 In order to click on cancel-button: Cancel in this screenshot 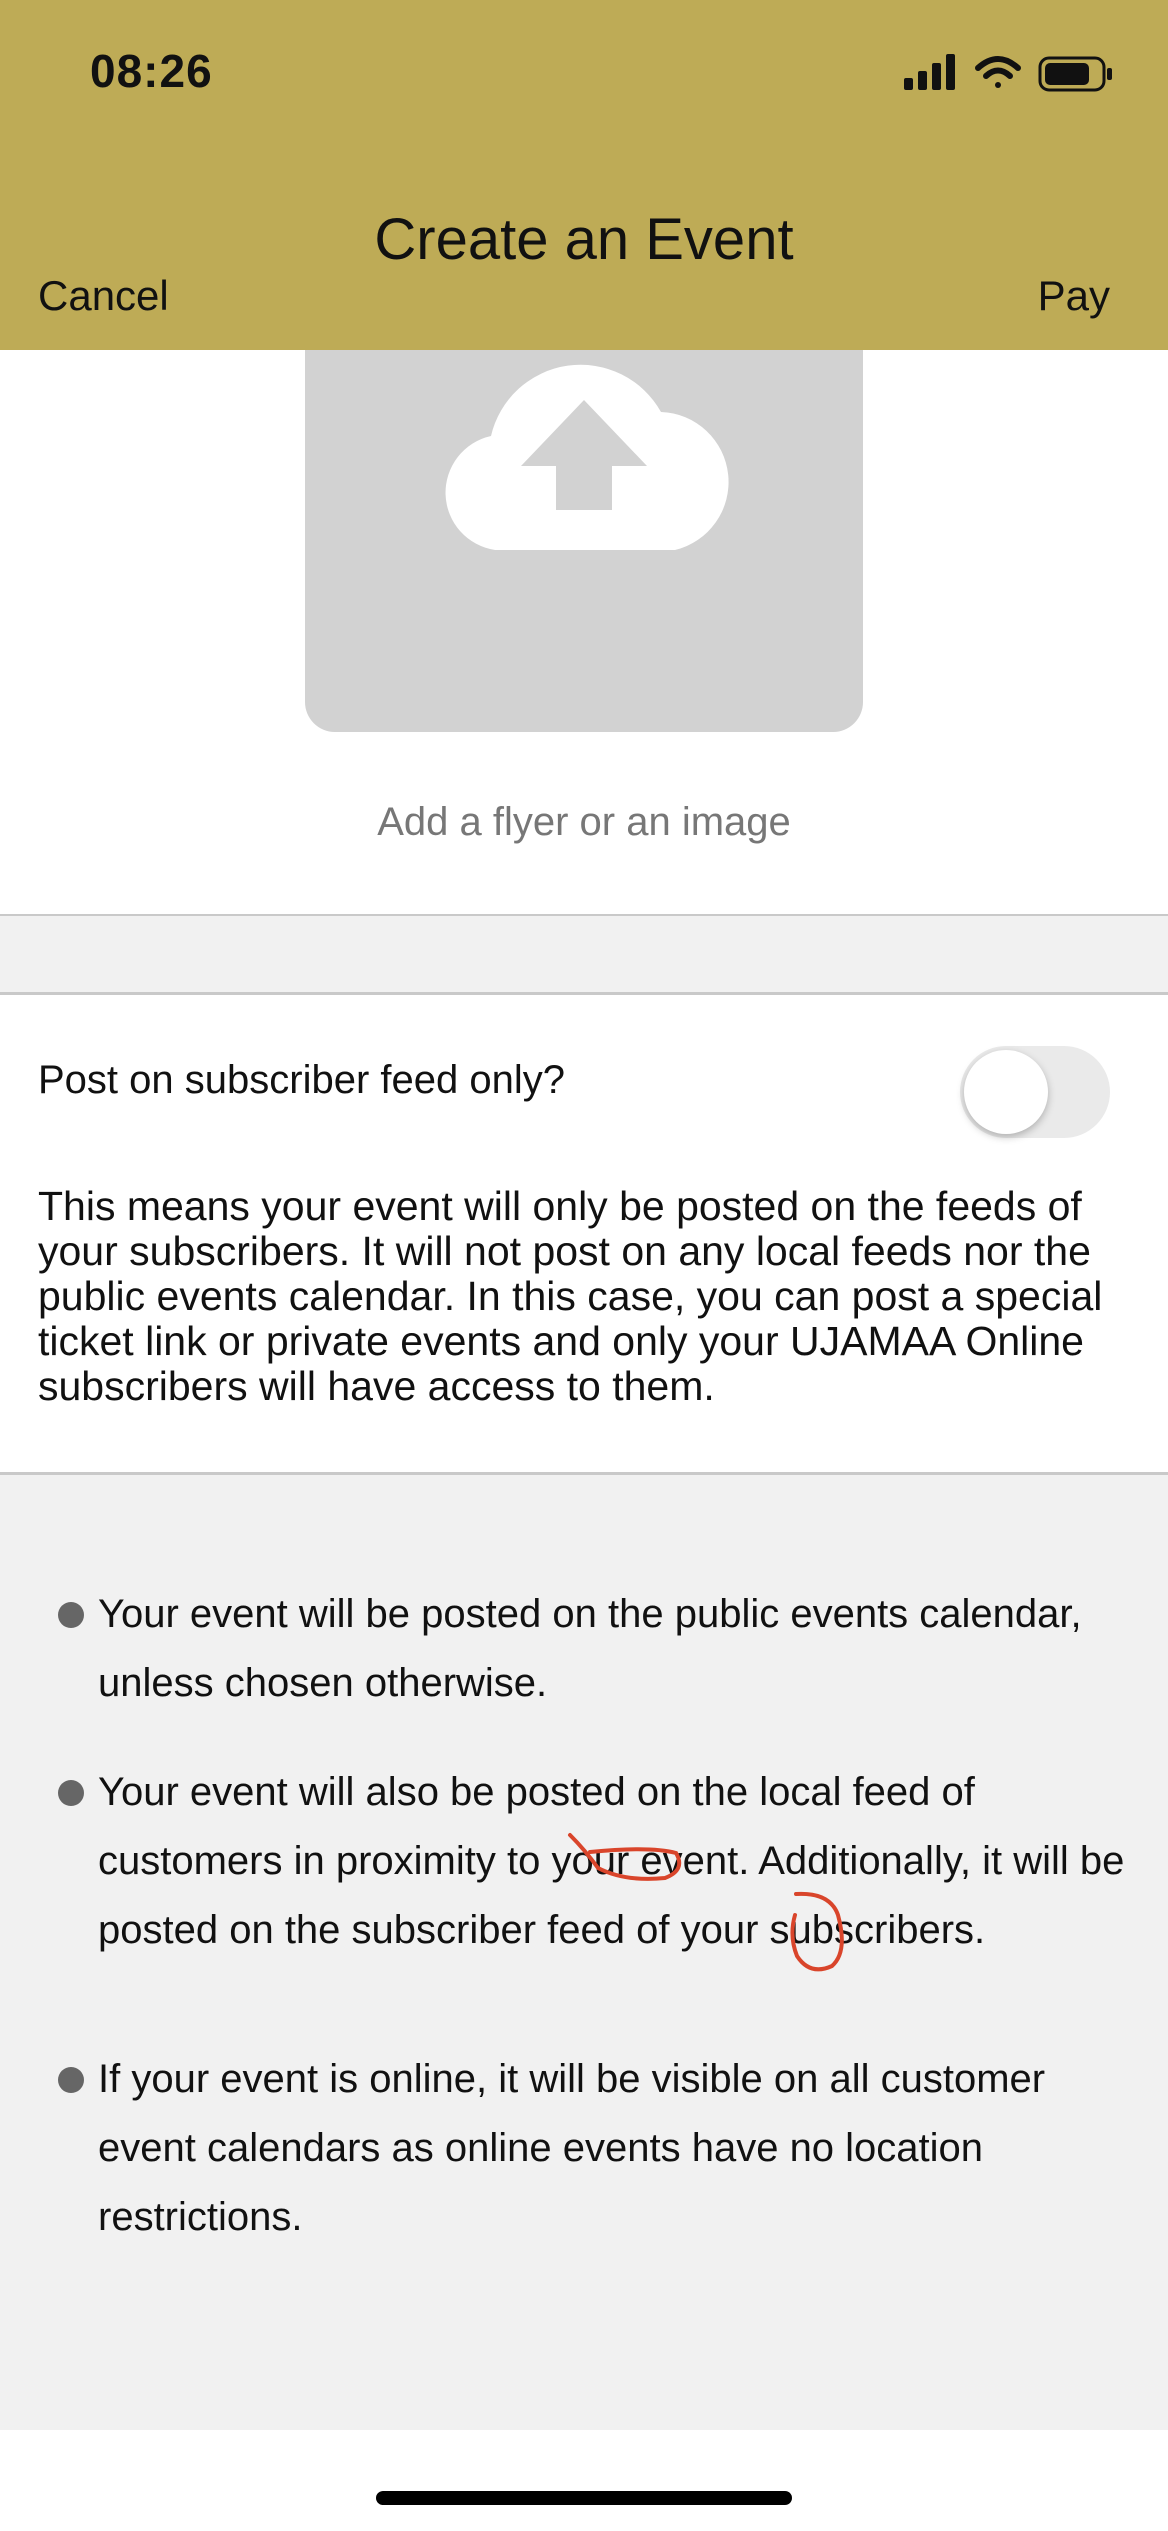, I will do `click(103, 296)`.